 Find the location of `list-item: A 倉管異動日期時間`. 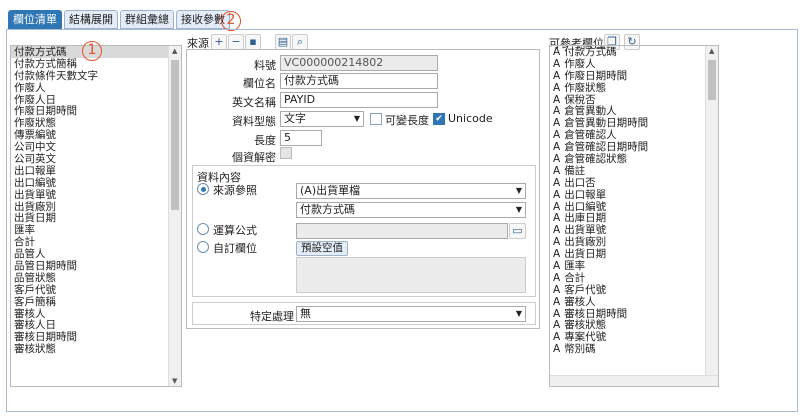

list-item: A 倉管異動日期時間 is located at coordinates (634, 123).